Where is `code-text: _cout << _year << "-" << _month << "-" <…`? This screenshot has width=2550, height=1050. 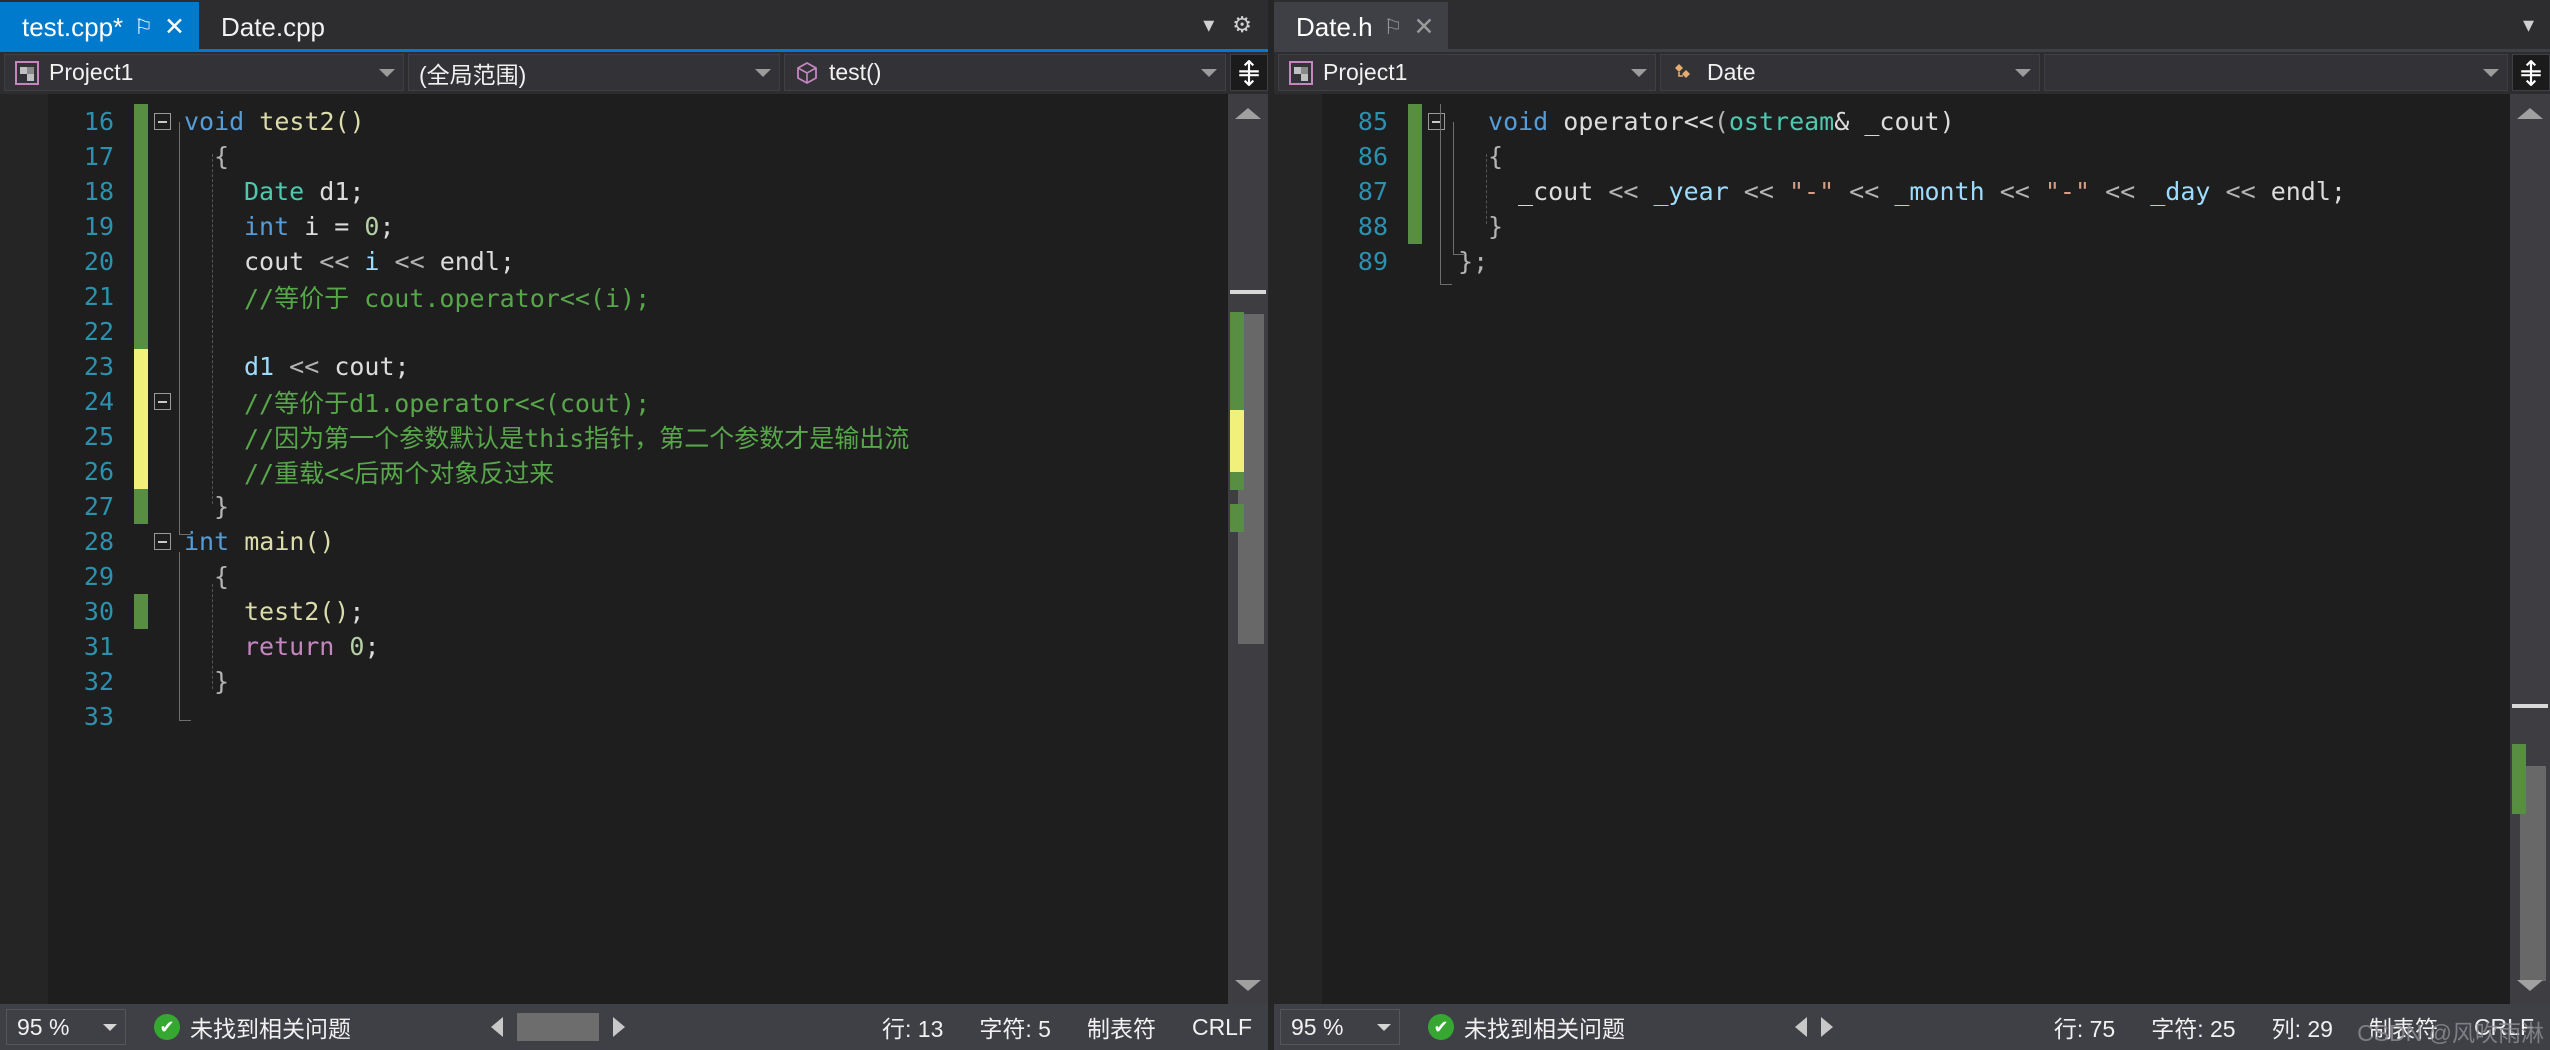 code-text: _cout << _year << "-" << _month << "-" <… is located at coordinates (1984, 191).